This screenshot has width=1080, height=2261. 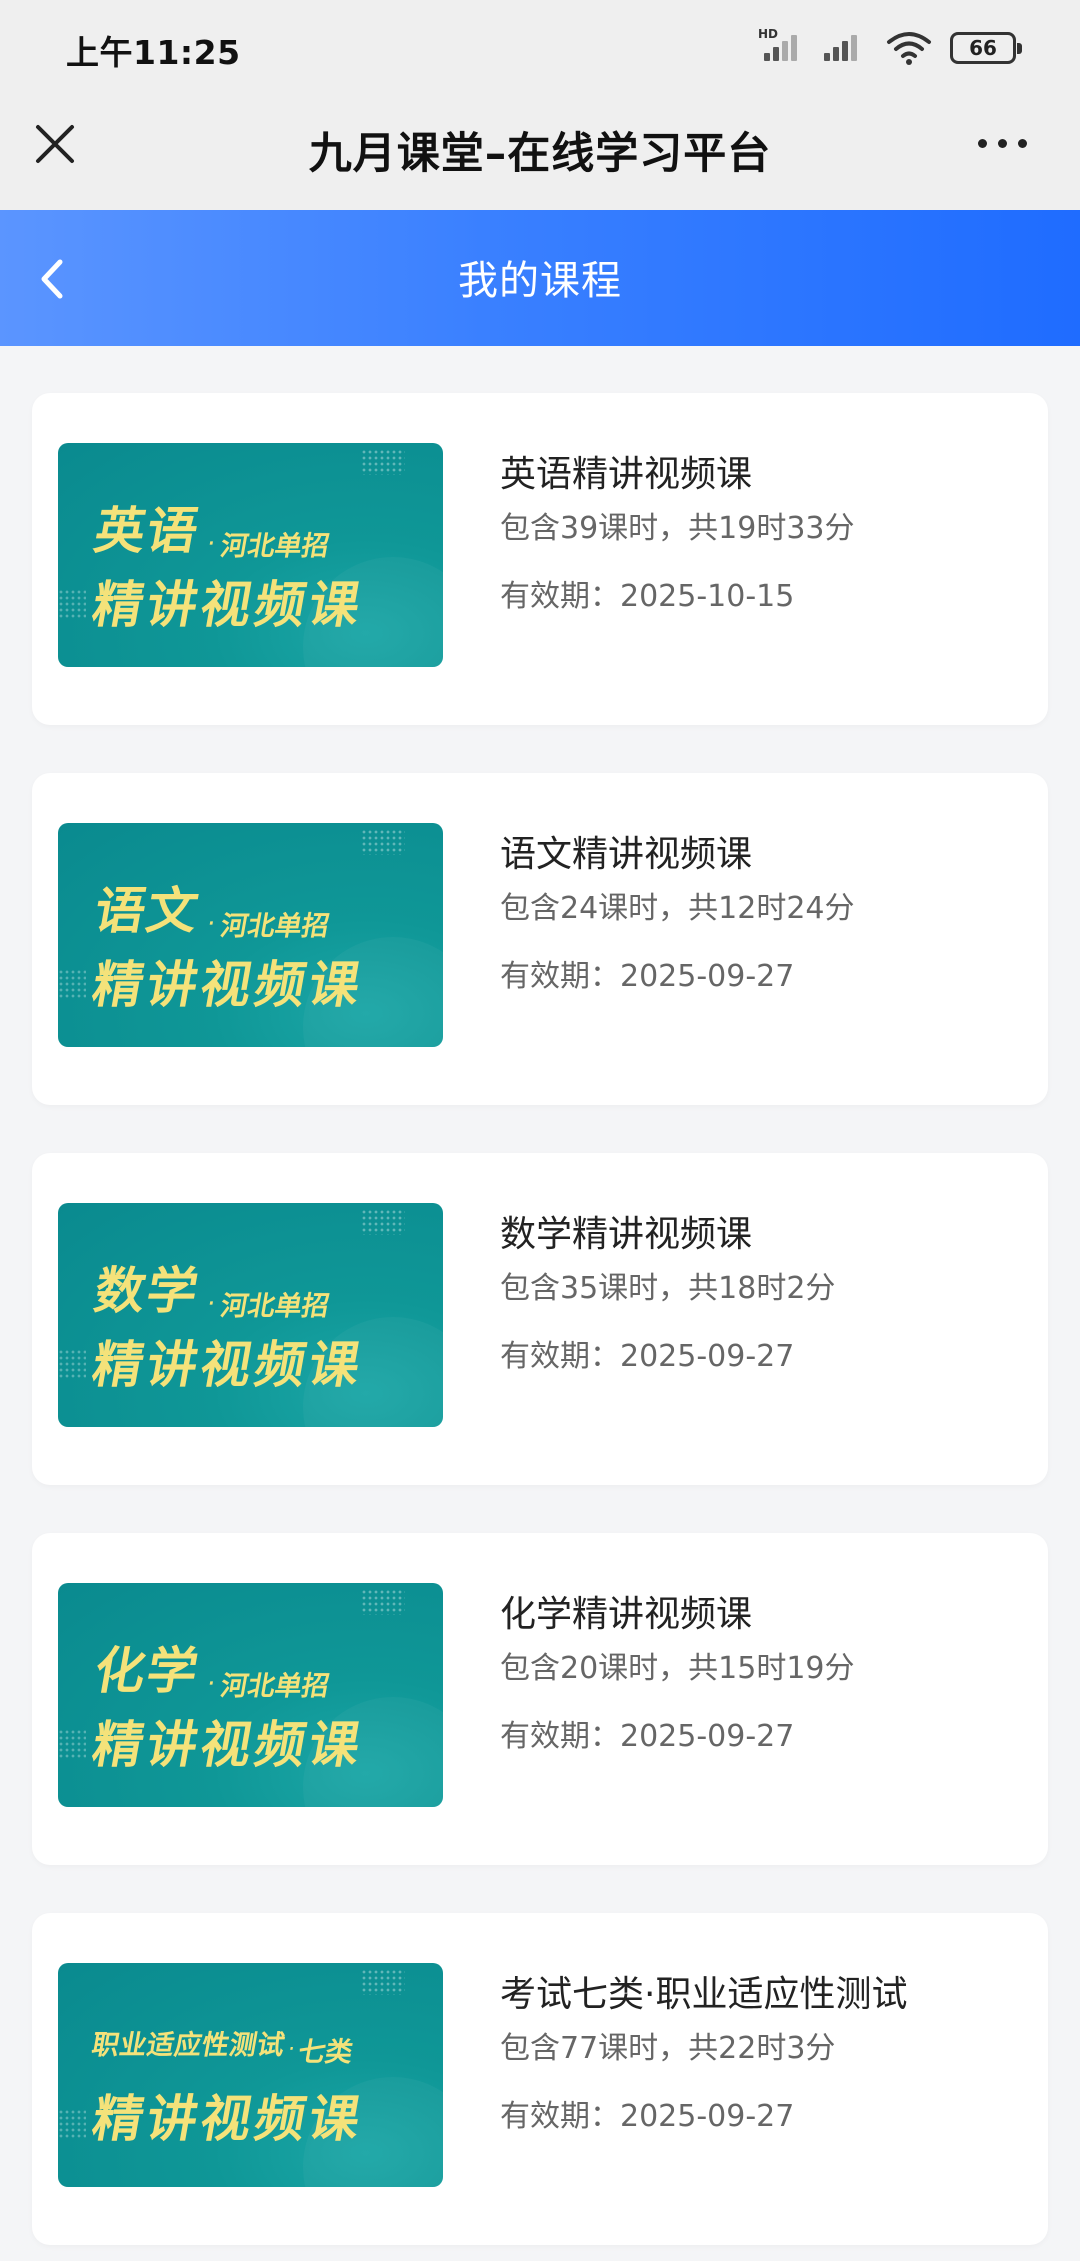 What do you see at coordinates (647, 596) in the screenshot?
I see `course-expiry: 有效期：2025-10-15` at bounding box center [647, 596].